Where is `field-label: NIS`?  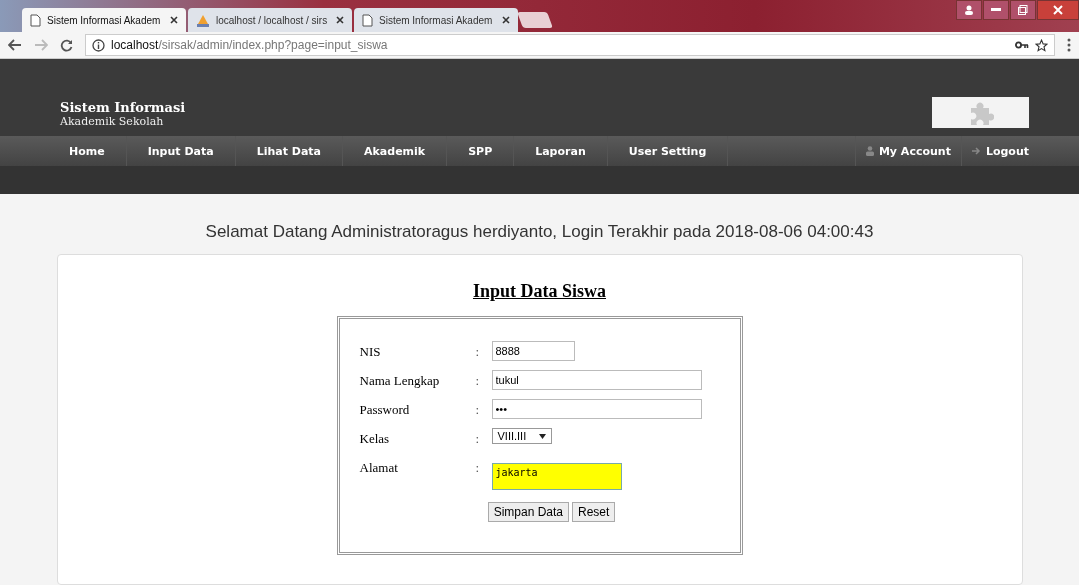 field-label: NIS is located at coordinates (370, 351).